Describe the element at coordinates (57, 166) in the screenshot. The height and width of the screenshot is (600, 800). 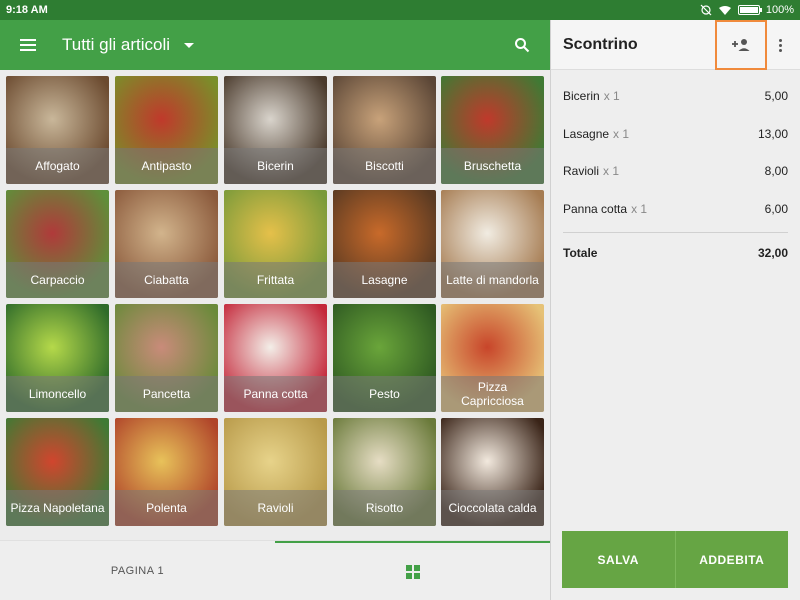
I see `product-label: Affogato` at that location.